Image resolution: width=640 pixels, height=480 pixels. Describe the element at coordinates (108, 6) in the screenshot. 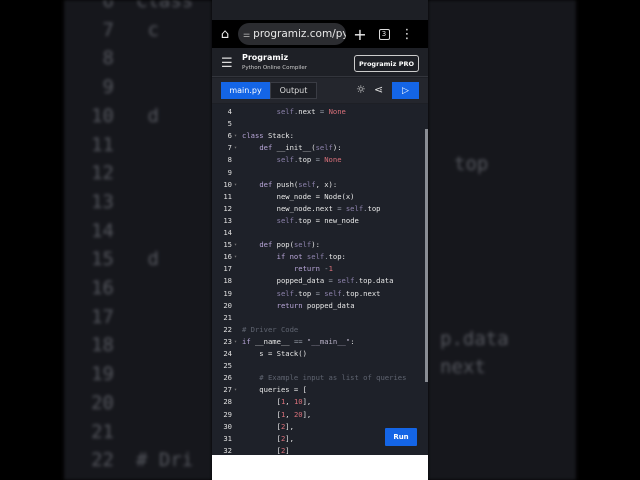

I see `blurred-text: 6` at that location.